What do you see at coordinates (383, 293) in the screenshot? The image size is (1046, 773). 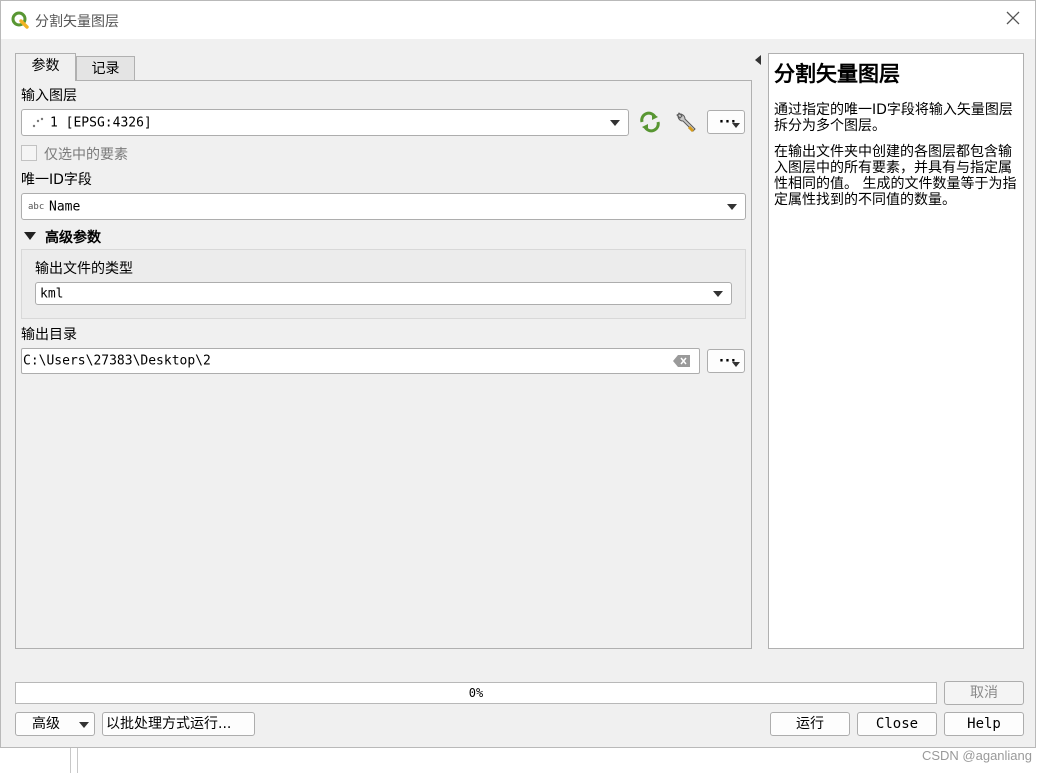 I see `output-file-type-combo: kml` at bounding box center [383, 293].